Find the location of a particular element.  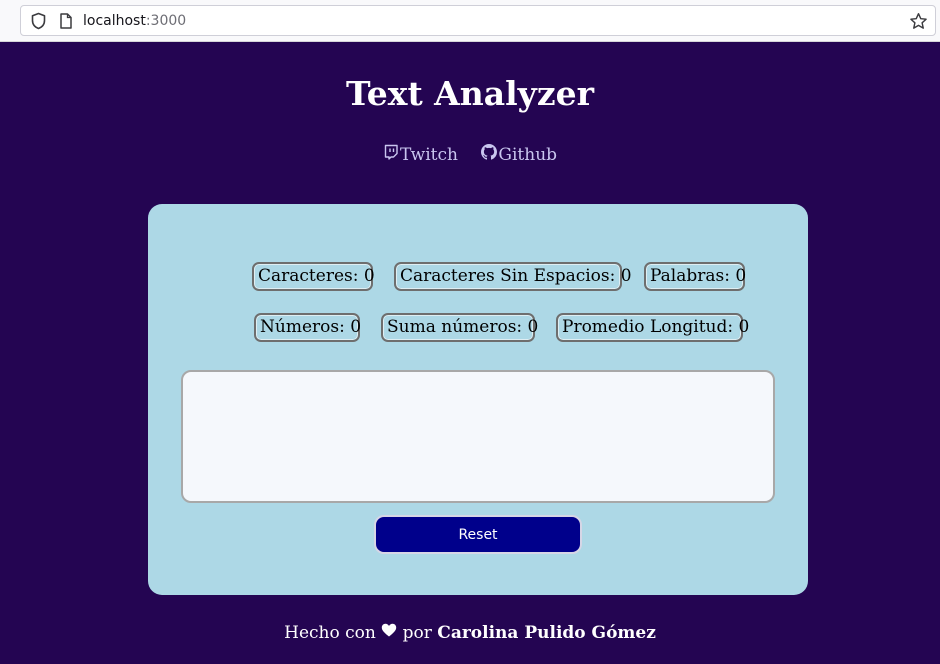

twitch-link-label: Twitch is located at coordinates (428, 155).